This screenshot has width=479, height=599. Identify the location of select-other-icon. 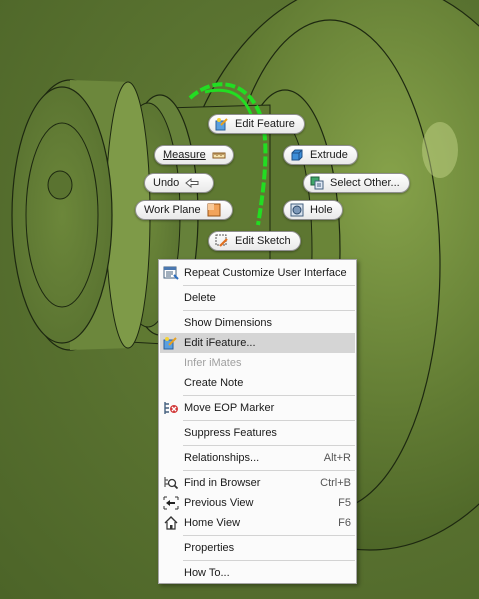
(317, 183).